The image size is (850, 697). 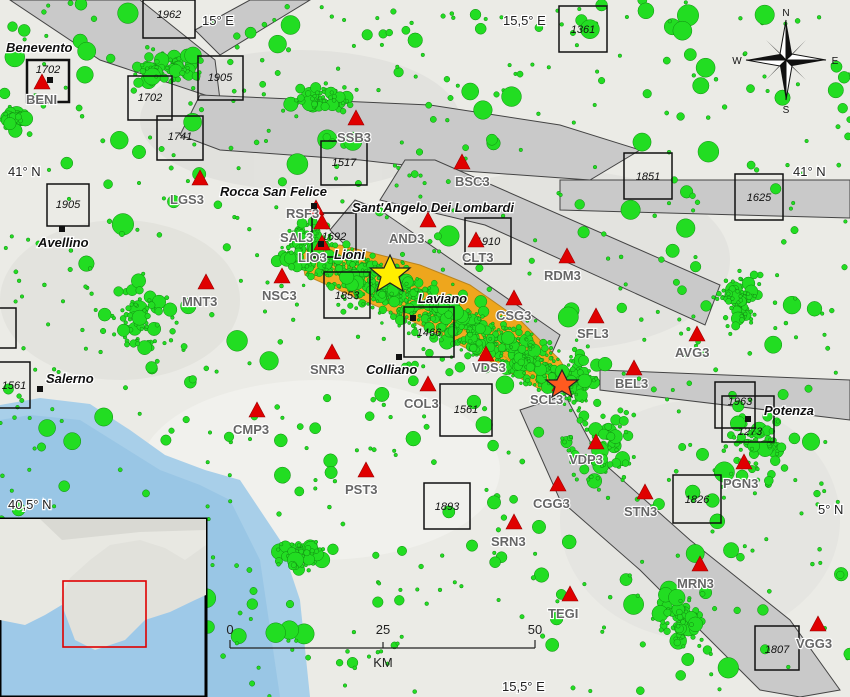 What do you see at coordinates (383, 662) in the screenshot?
I see `scale-unit: KM` at bounding box center [383, 662].